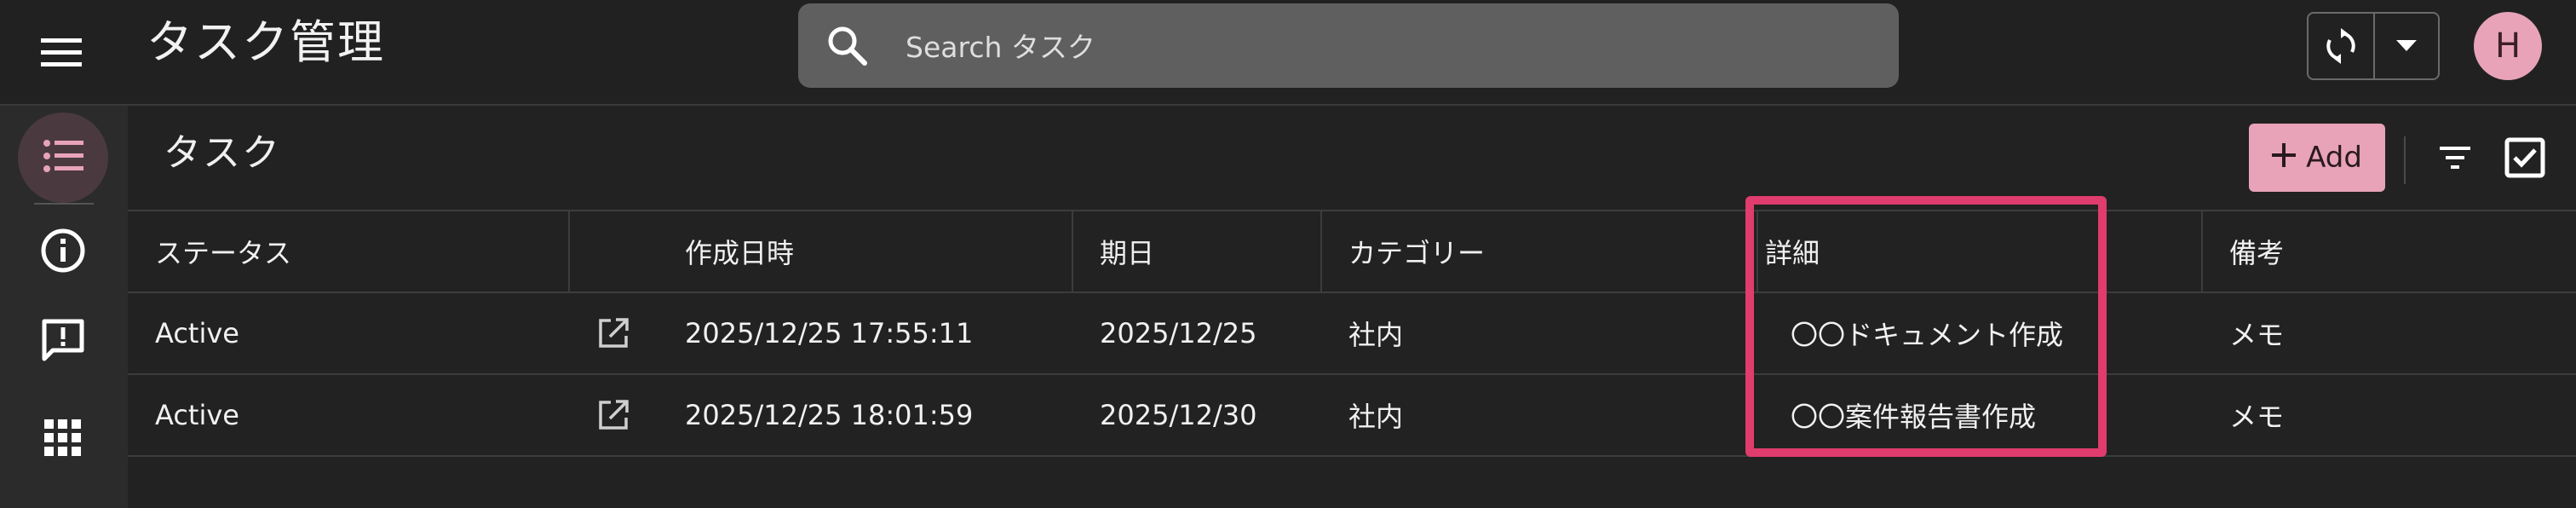  I want to click on plus-icon, so click(2284, 158).